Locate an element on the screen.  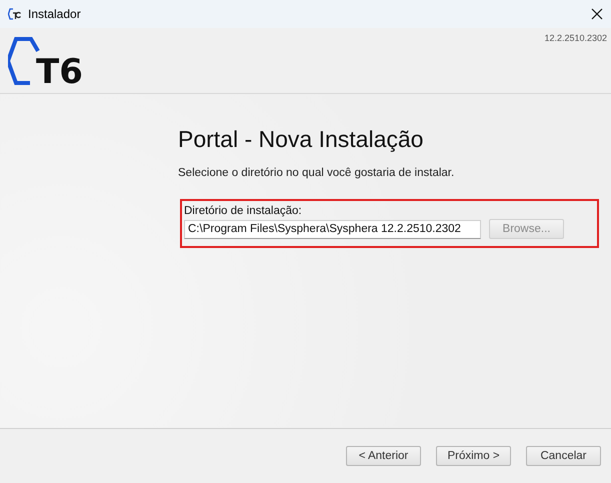
nav-button: Próximo > is located at coordinates (473, 456).